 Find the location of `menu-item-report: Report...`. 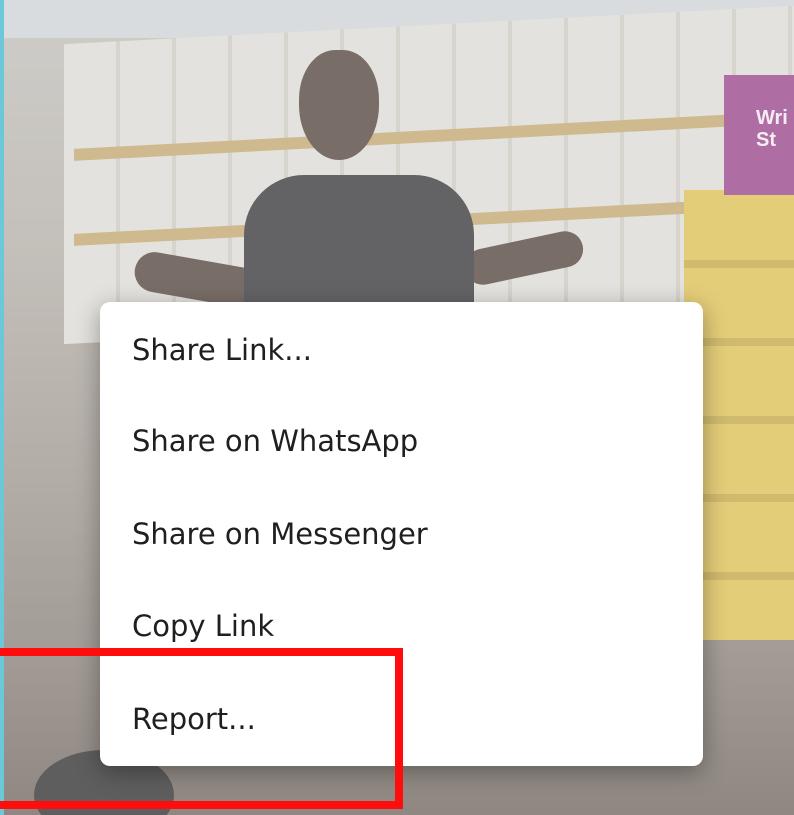

menu-item-report: Report... is located at coordinates (401, 719).